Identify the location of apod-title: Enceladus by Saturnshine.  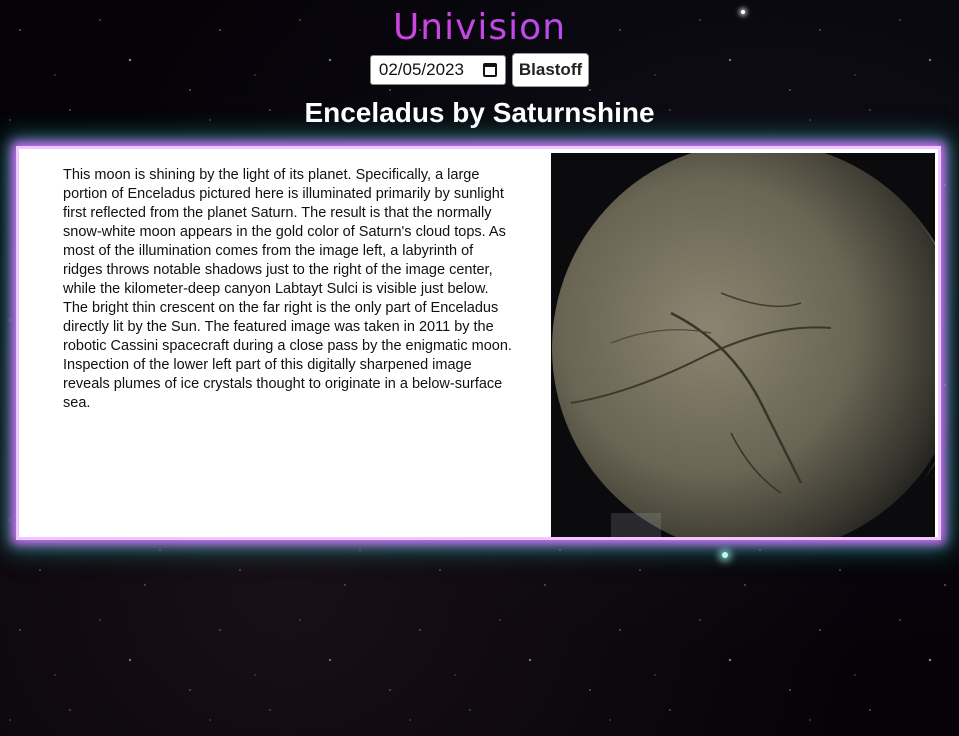
(479, 112).